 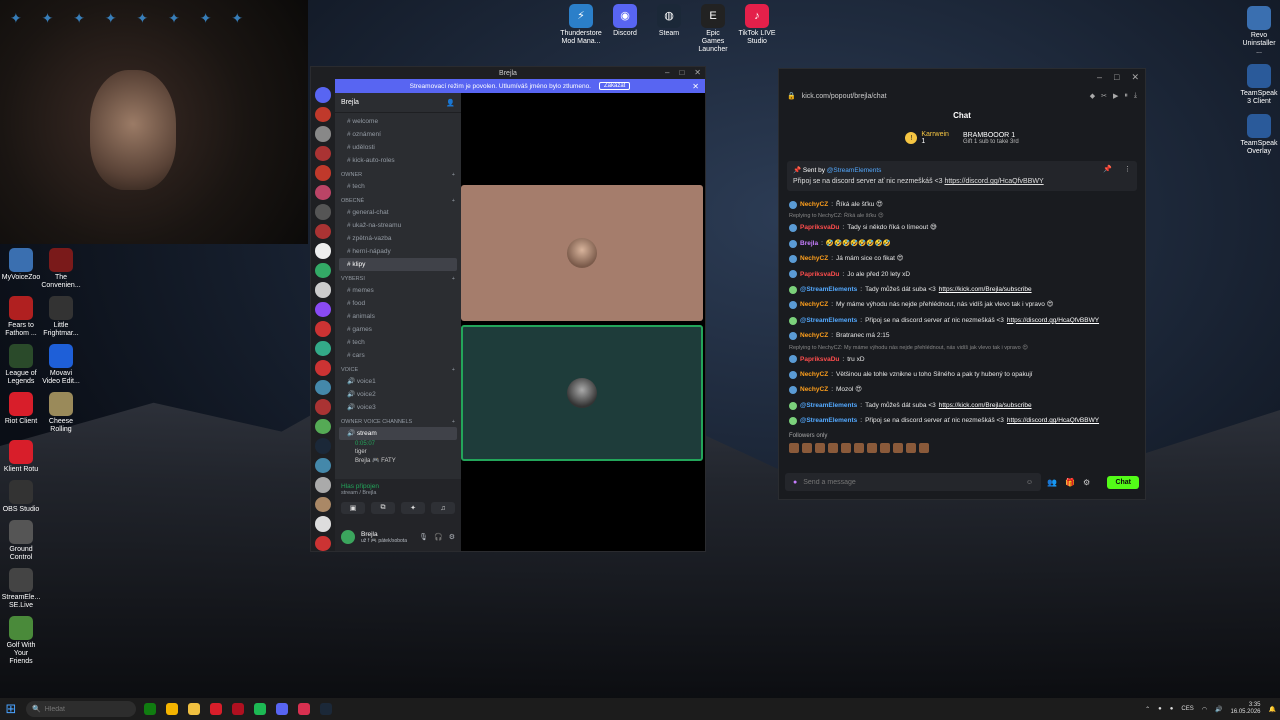 I want to click on desktop-shortcut: League of Legends, so click(x=21, y=365).